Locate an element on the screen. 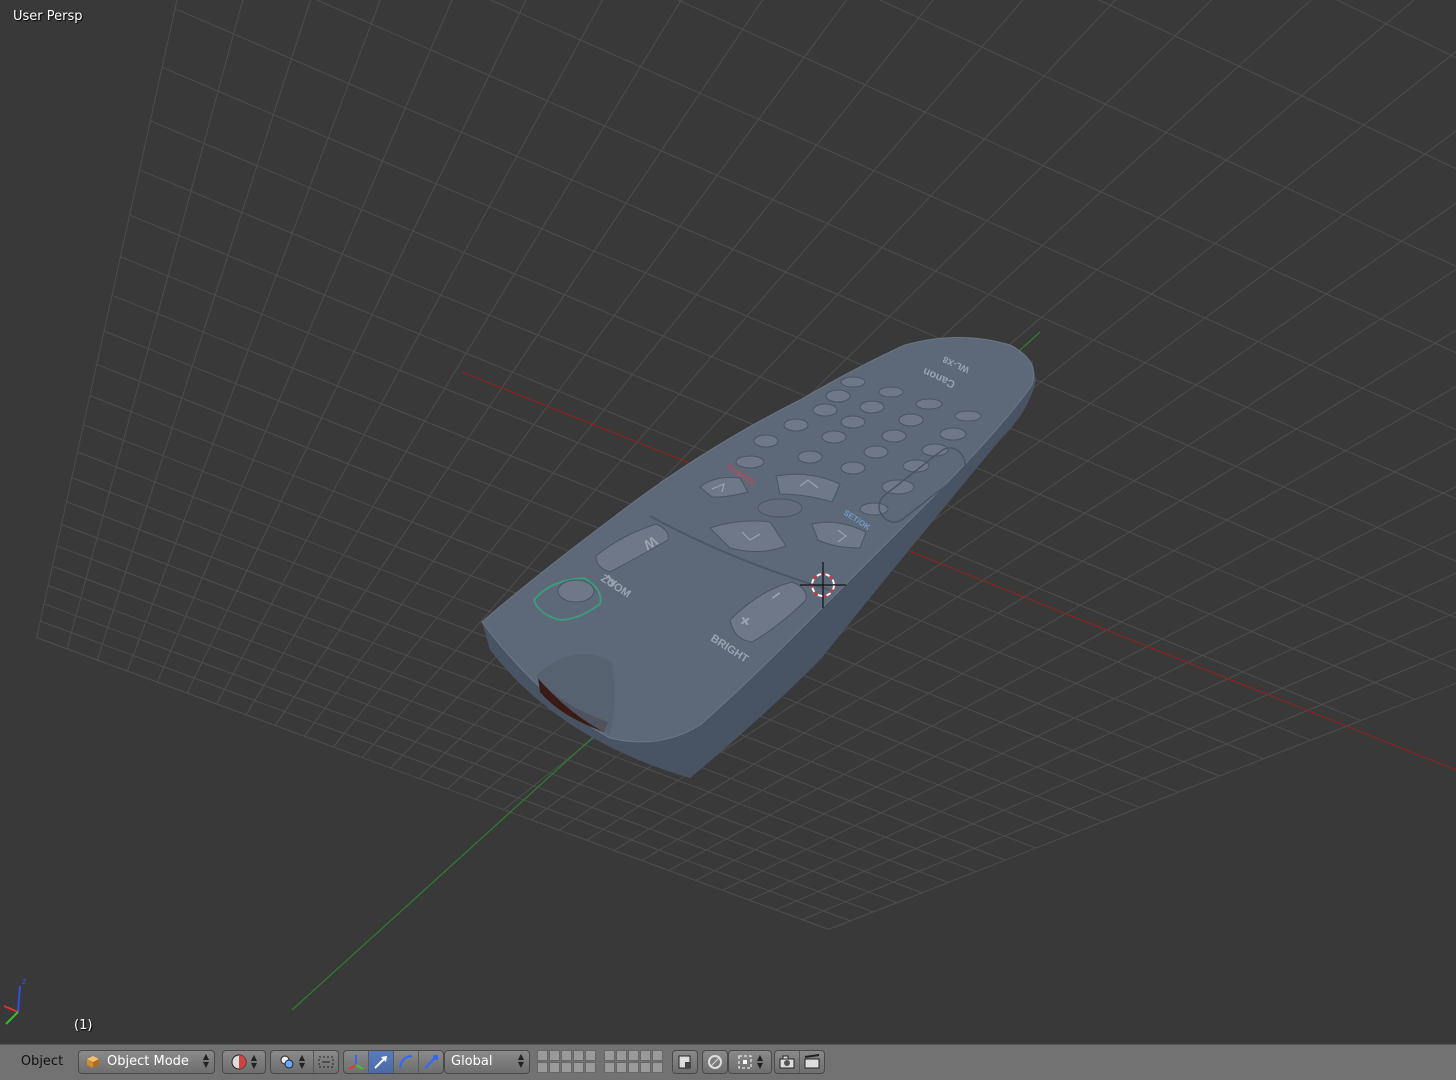 The height and width of the screenshot is (1080, 1456). snap-element-selector: ▲ ▼ is located at coordinates (750, 1062).